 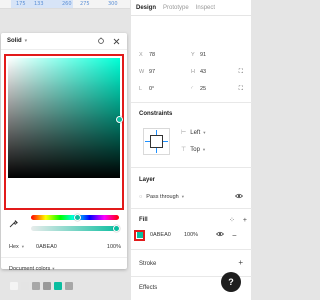 I want to click on fill-title: Fill, so click(x=143, y=220).